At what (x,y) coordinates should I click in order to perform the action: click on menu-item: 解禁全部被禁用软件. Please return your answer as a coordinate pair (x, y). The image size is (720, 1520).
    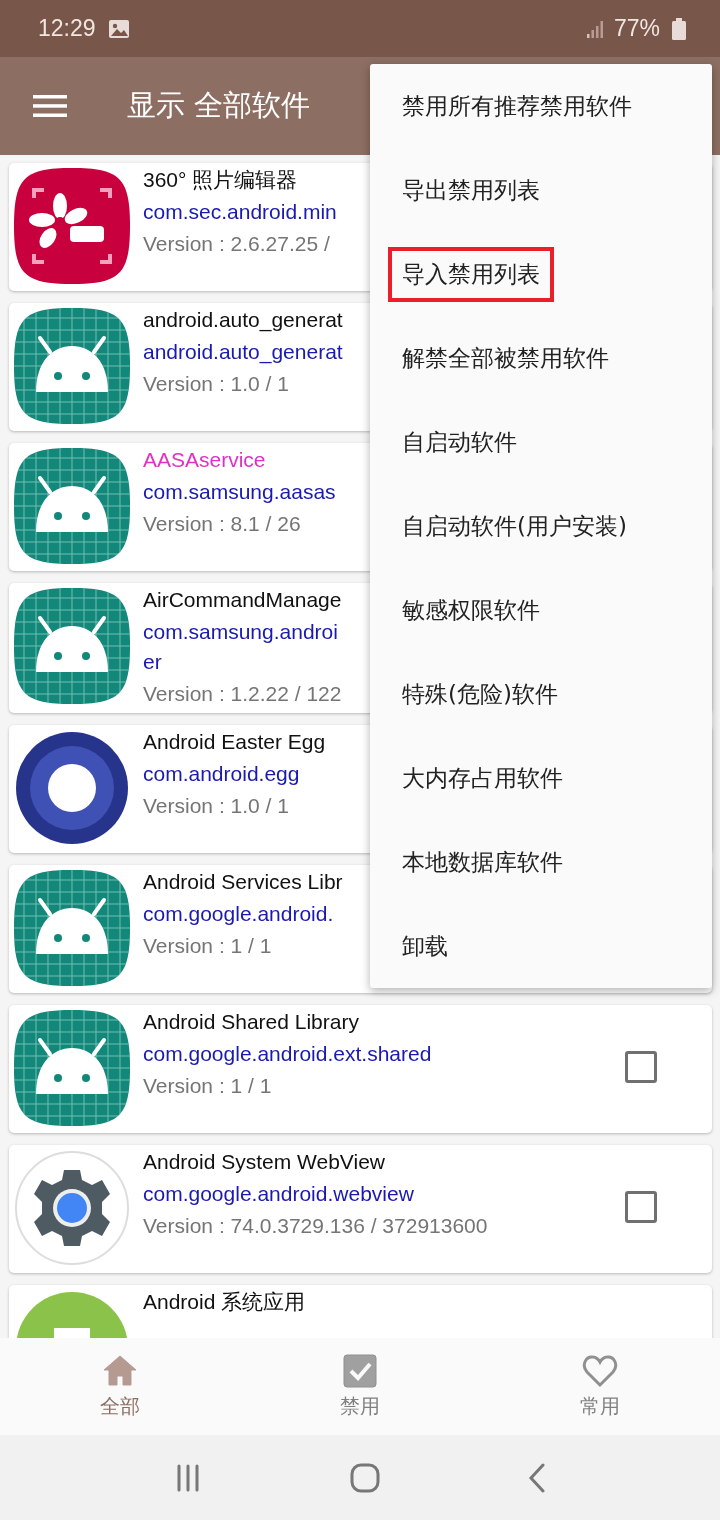
    Looking at the image, I should click on (505, 358).